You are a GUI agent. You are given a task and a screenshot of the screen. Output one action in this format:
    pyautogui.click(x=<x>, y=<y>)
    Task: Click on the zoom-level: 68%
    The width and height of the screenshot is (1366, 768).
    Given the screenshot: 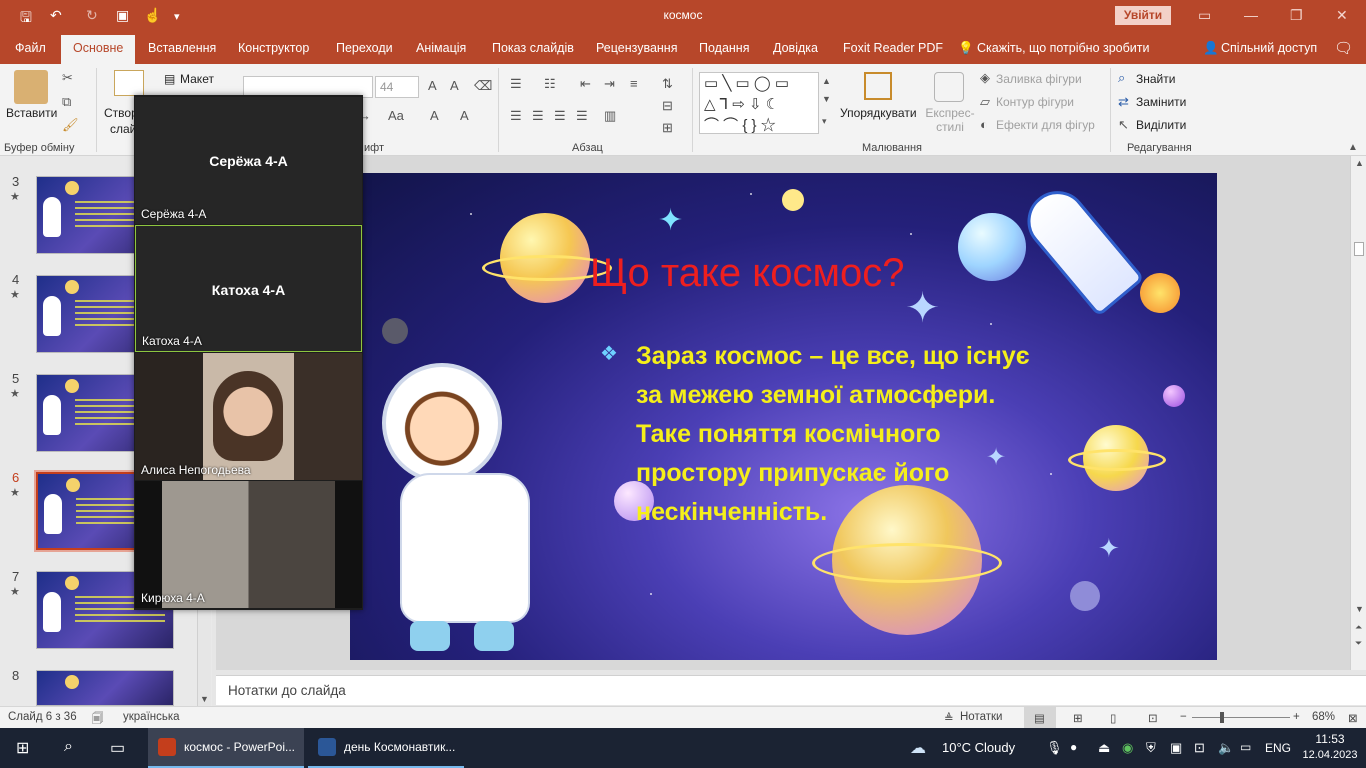 What is the action you would take?
    pyautogui.click(x=1323, y=717)
    